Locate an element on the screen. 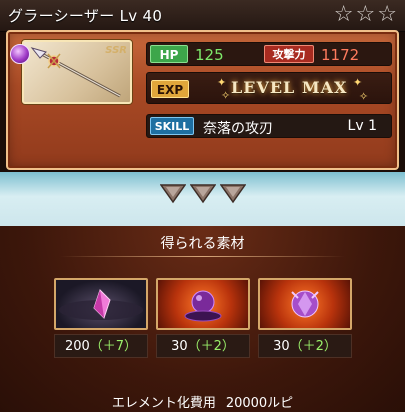 Image resolution: width=405 pixels, height=412 pixels. pink-crystal-icon is located at coordinates (101, 304).